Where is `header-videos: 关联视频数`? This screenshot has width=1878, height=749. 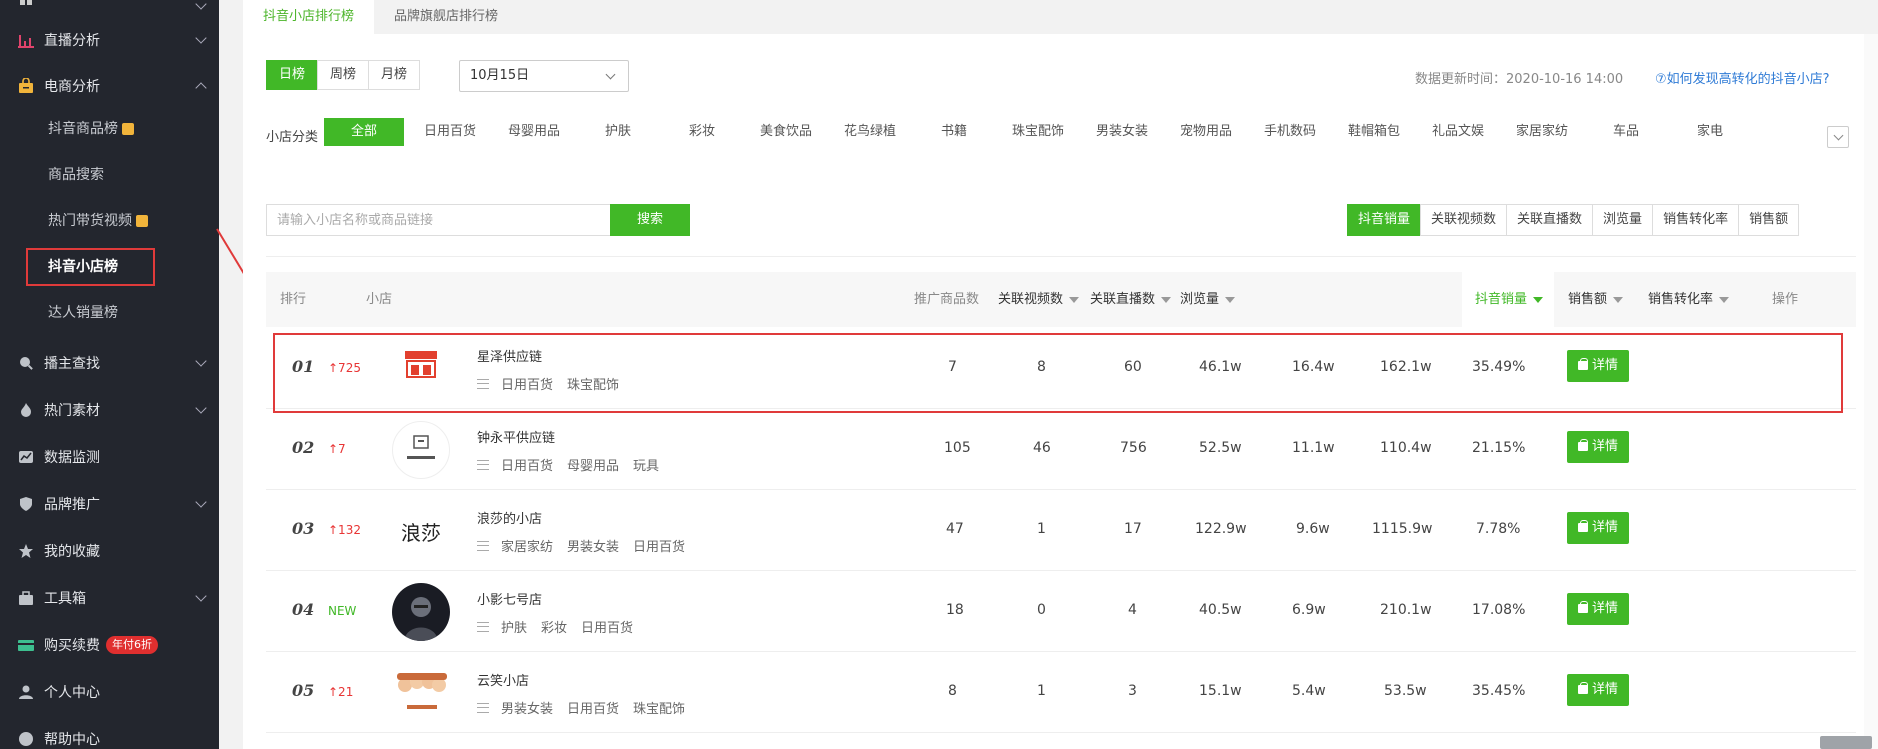 header-videos: 关联视频数 is located at coordinates (1039, 299).